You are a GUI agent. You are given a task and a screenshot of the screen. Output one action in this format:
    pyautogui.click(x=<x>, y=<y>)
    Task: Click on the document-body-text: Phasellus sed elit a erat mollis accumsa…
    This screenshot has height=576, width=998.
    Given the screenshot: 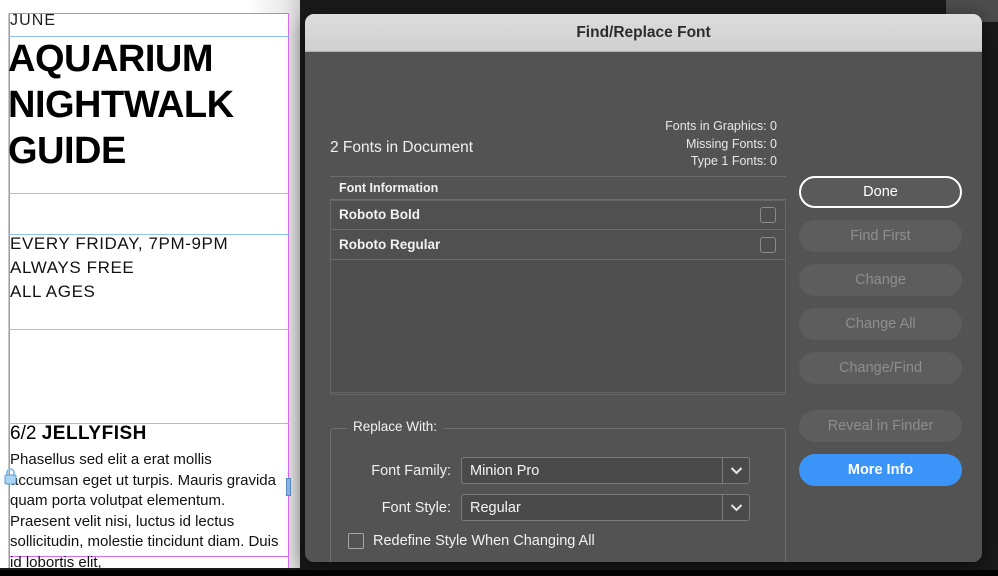 What is the action you would take?
    pyautogui.click(x=144, y=509)
    